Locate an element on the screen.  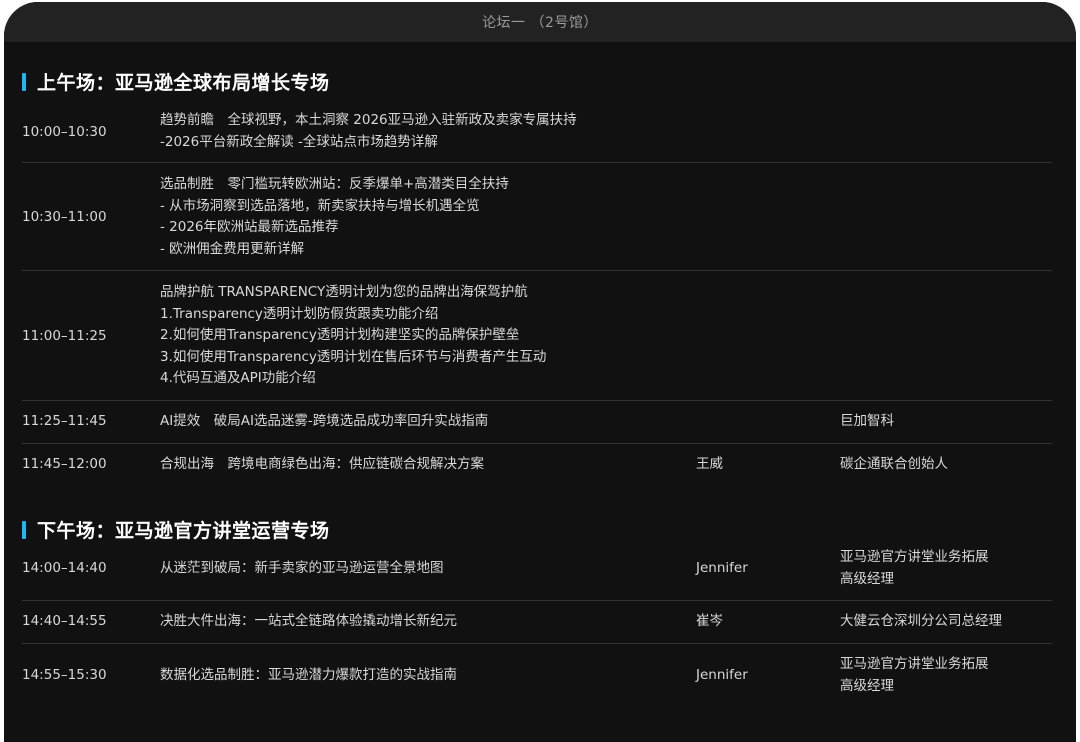
section-title: 上午场：亚马逊全球布局增长专场 is located at coordinates (183, 83).